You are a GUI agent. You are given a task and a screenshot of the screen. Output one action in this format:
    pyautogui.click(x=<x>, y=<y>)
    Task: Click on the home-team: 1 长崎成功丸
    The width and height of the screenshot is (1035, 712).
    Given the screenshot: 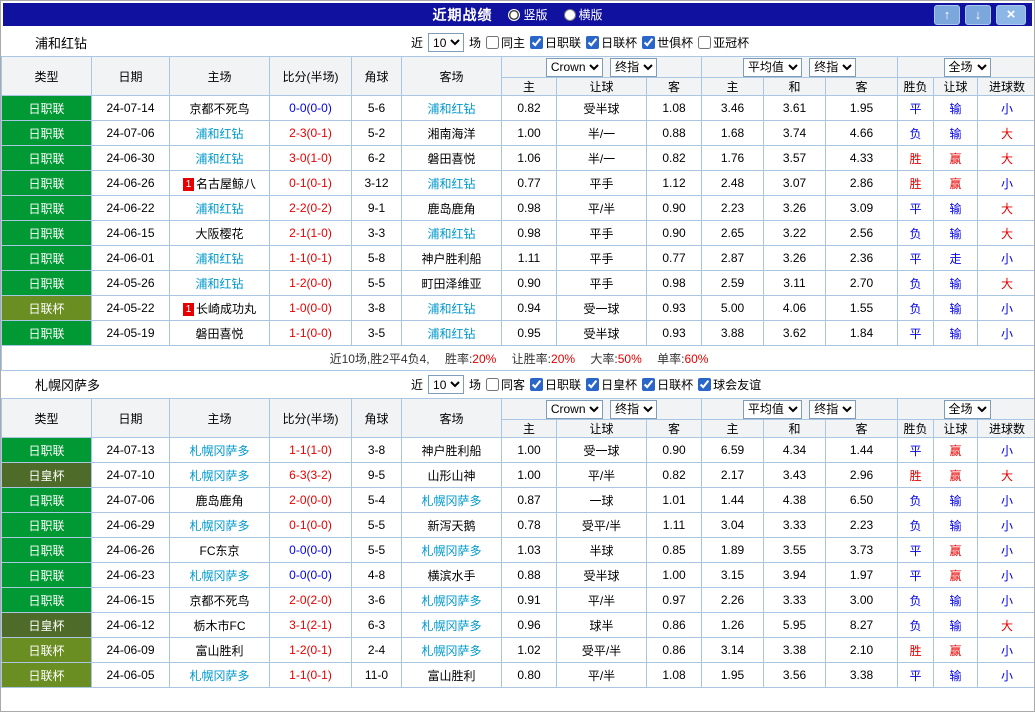 What is the action you would take?
    pyautogui.click(x=219, y=308)
    